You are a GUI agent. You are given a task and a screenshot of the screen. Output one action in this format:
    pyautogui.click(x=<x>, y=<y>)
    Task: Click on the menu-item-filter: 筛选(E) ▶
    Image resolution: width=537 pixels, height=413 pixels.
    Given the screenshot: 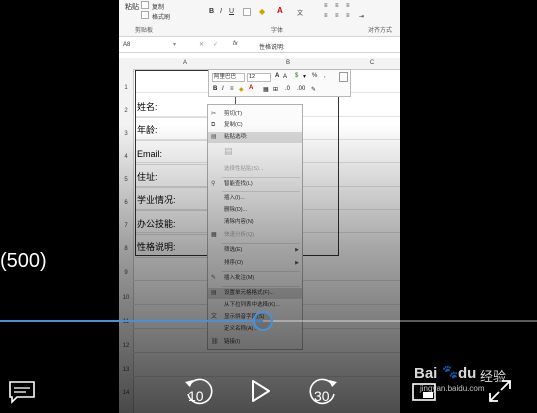 What is the action you would take?
    pyautogui.click(x=255, y=250)
    